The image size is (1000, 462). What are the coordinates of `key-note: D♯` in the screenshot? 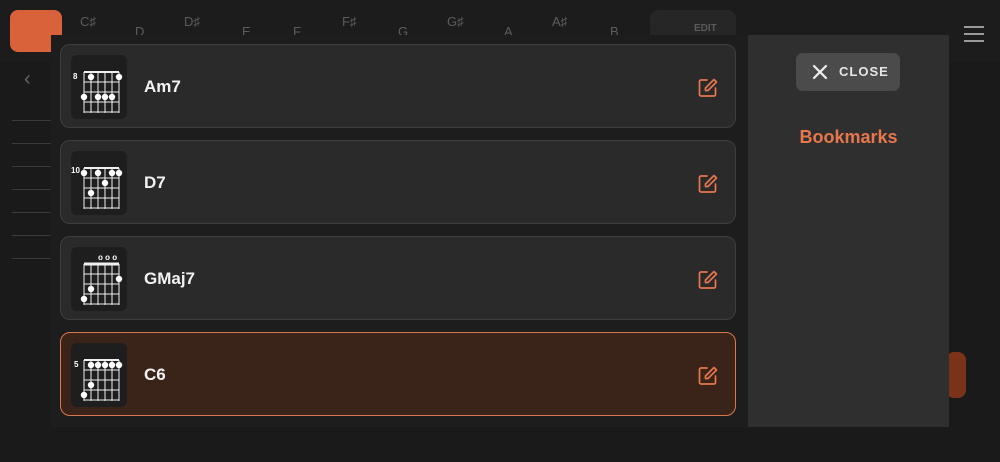 It's located at (192, 21).